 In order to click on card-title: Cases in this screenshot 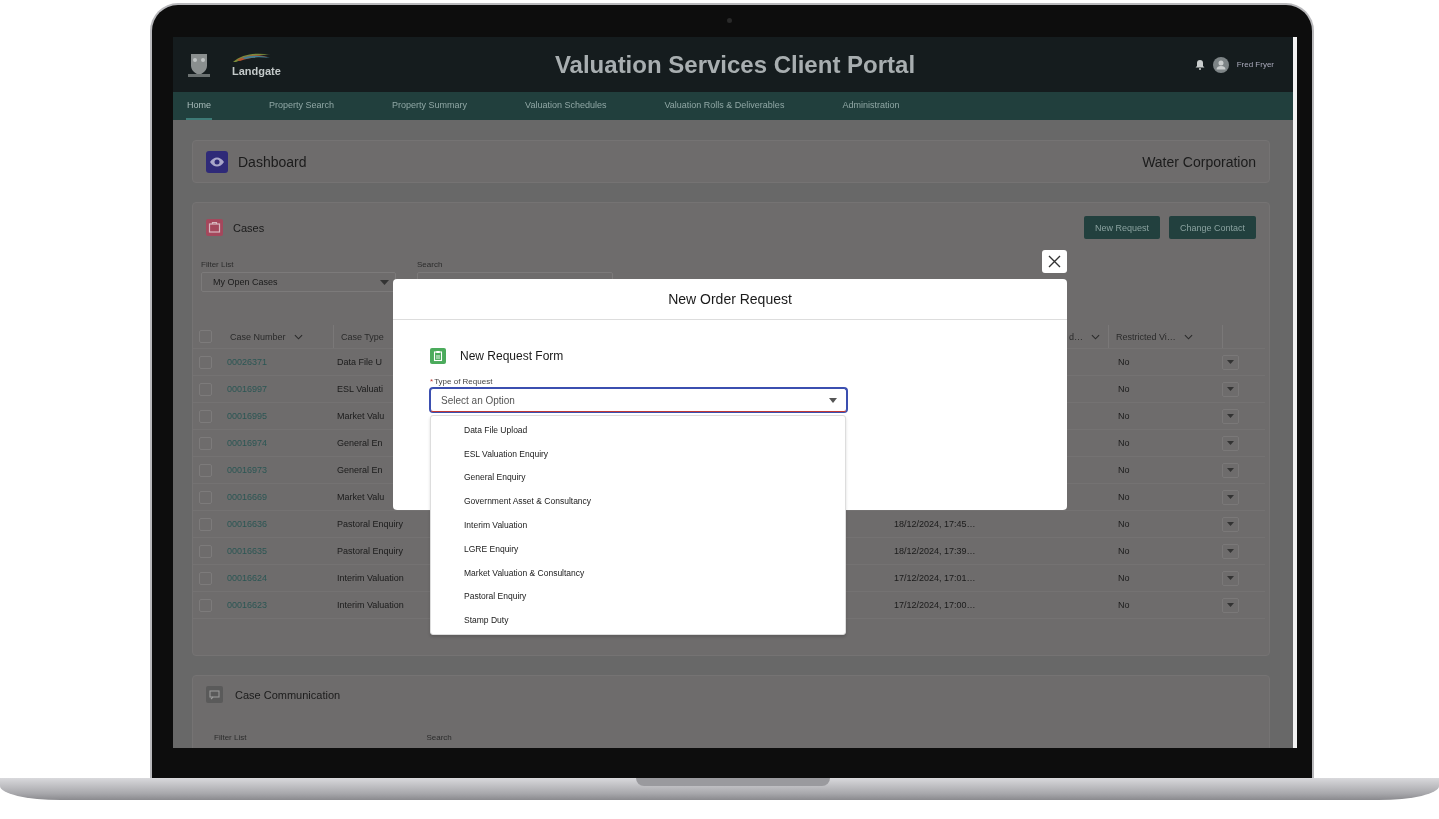, I will do `click(249, 227)`.